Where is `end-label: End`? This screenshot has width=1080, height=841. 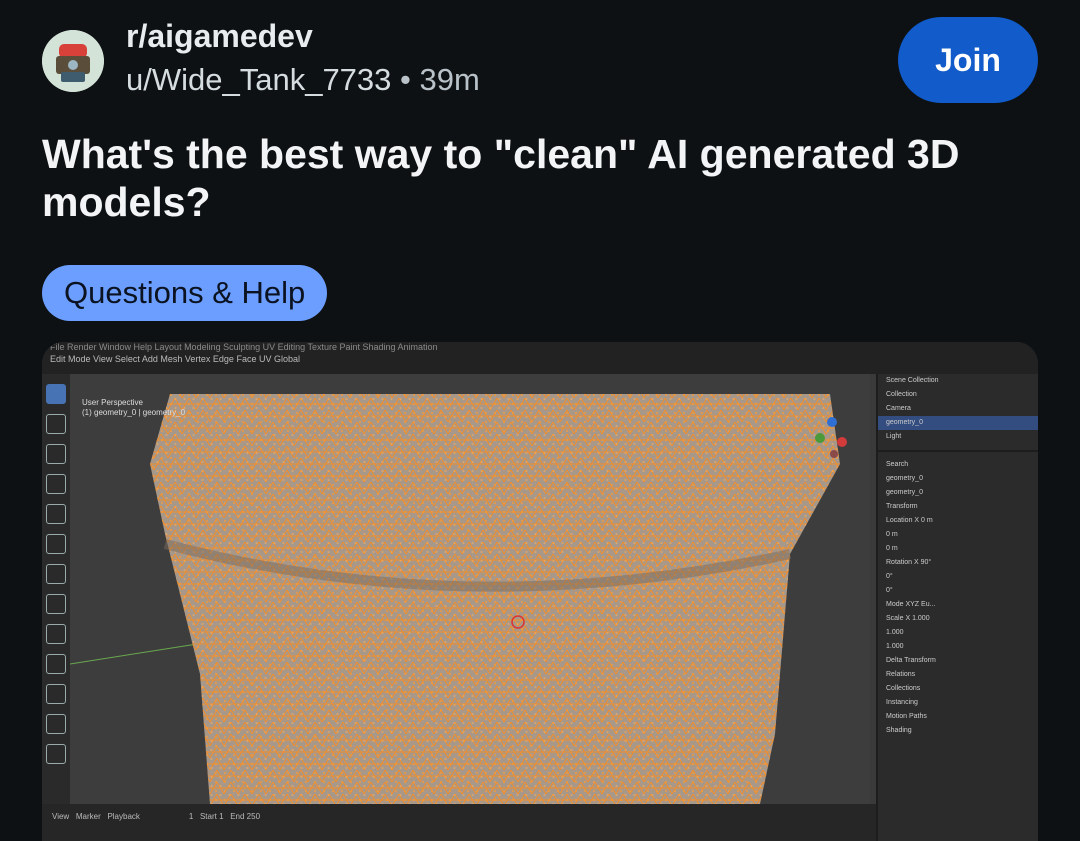
end-label: End is located at coordinates (237, 816).